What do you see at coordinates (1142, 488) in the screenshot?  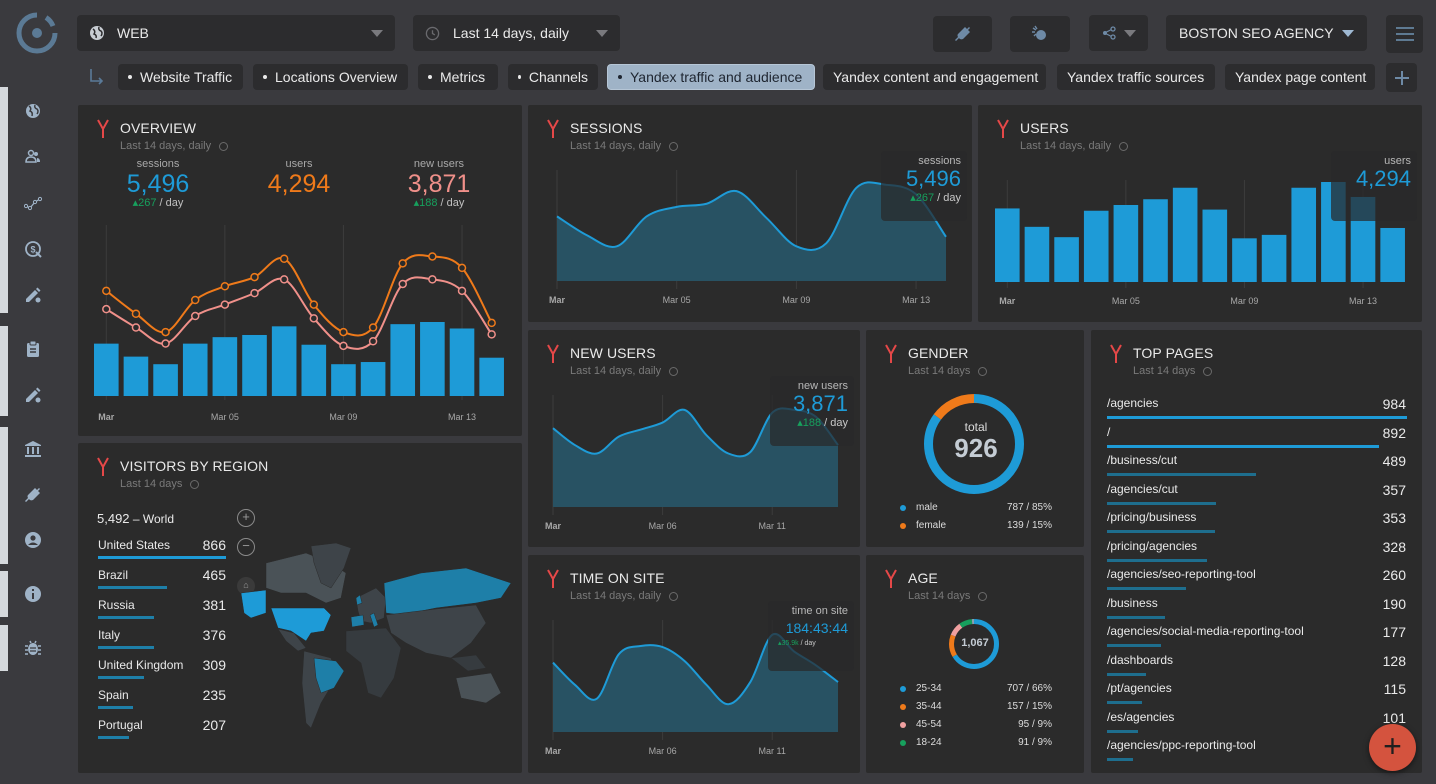 I see `page-path: /agencies/cut` at bounding box center [1142, 488].